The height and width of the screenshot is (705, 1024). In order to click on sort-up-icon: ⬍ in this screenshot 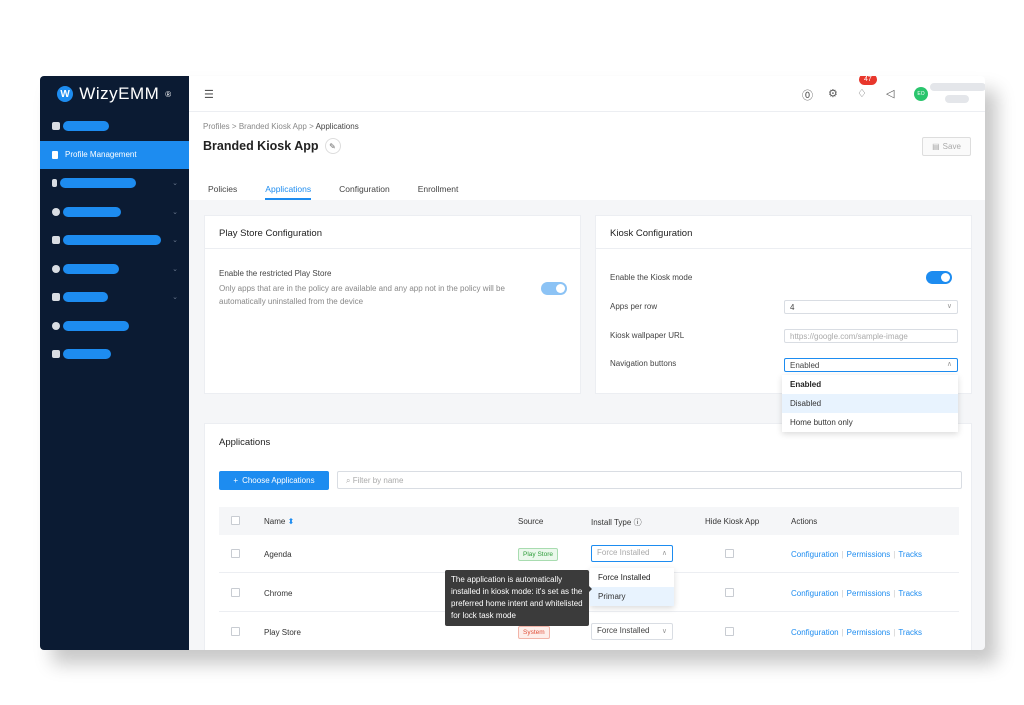, I will do `click(291, 521)`.